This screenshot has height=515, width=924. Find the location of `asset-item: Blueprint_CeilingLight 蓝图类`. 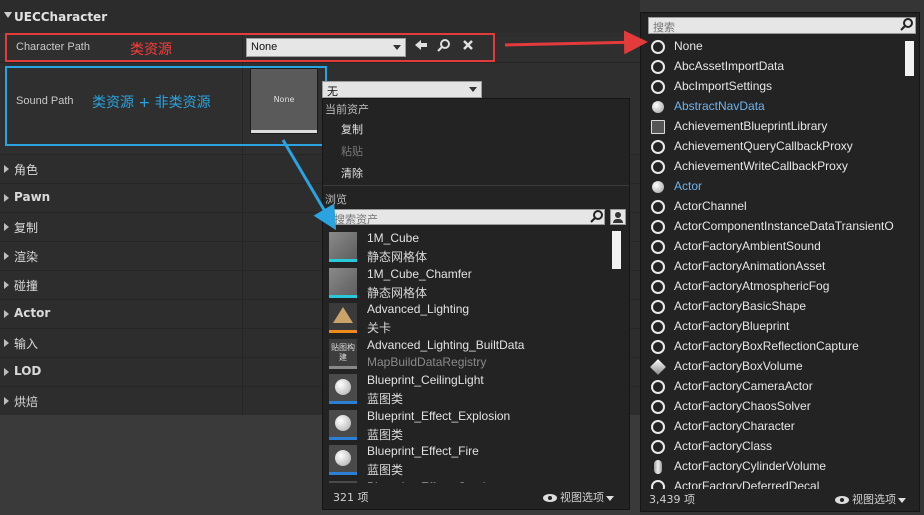

asset-item: Blueprint_CeilingLight 蓝图类 is located at coordinates (474, 390).